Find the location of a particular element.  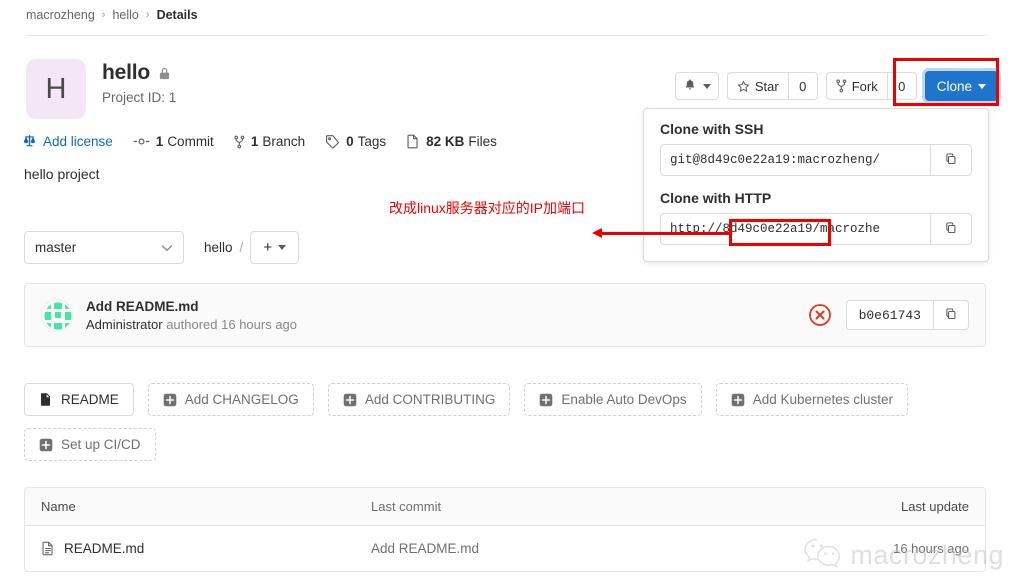

tag-icon is located at coordinates (332, 141).